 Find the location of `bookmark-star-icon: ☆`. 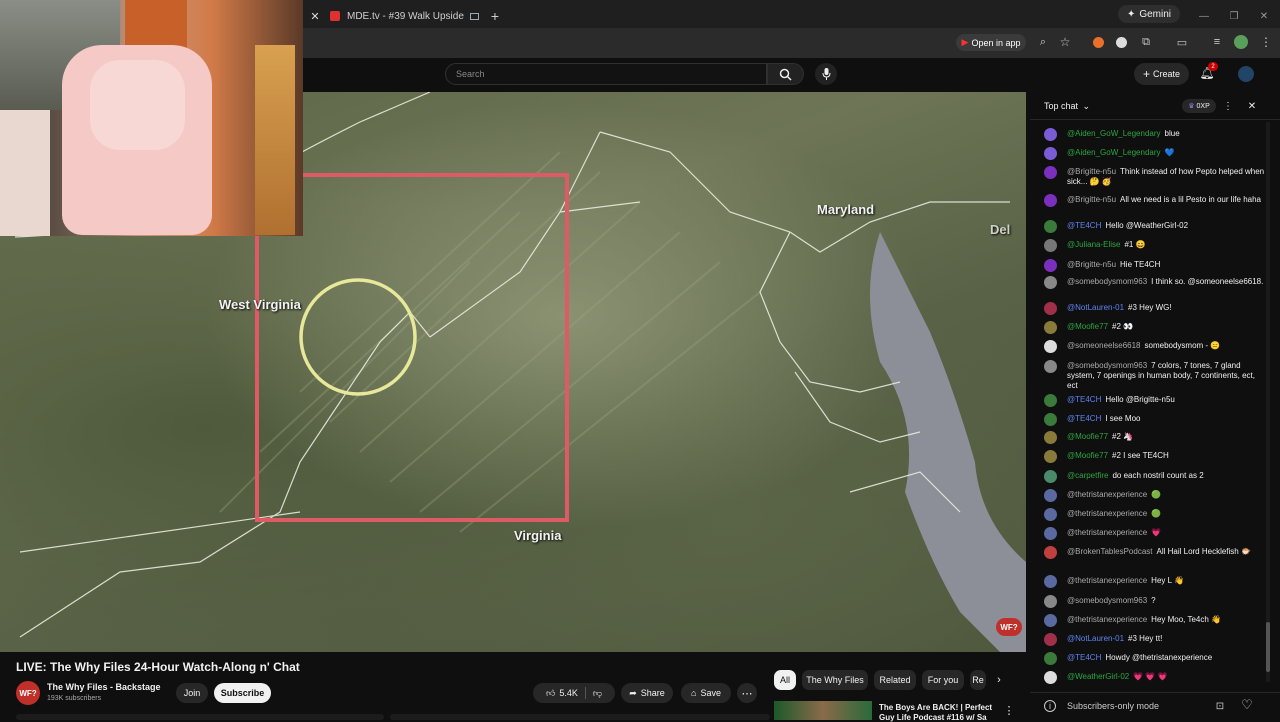

bookmark-star-icon: ☆ is located at coordinates (1065, 42).